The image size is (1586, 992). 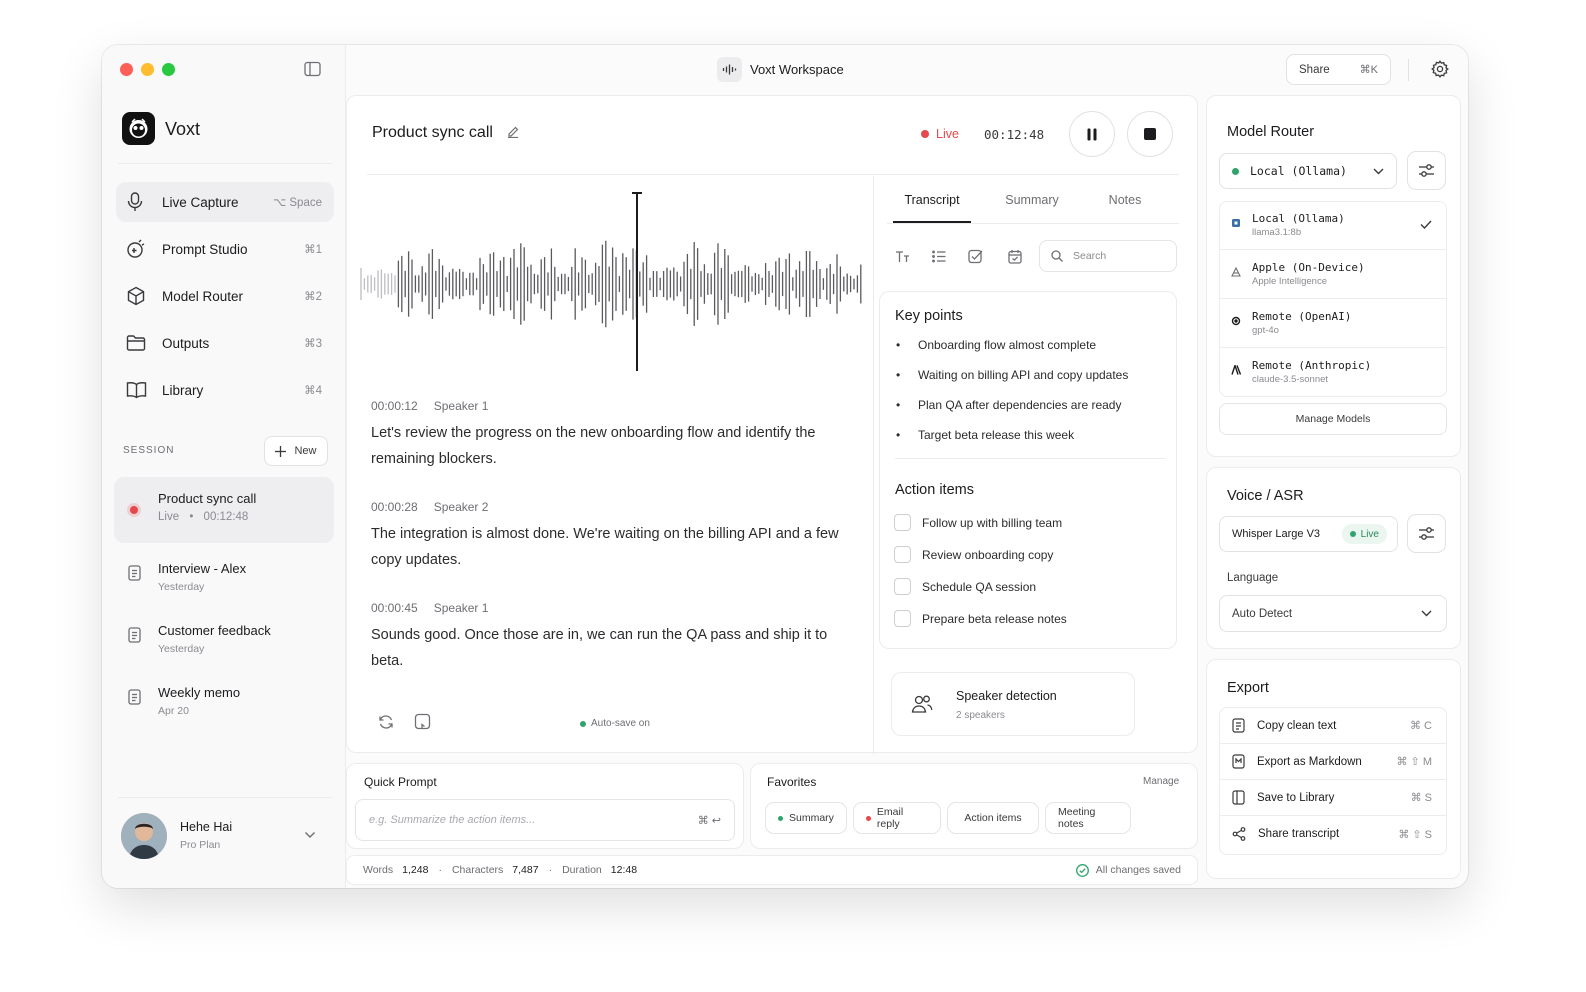 I want to click on model-option-apple: Apple (On-Device) Apple Intelligence, so click(x=1333, y=275).